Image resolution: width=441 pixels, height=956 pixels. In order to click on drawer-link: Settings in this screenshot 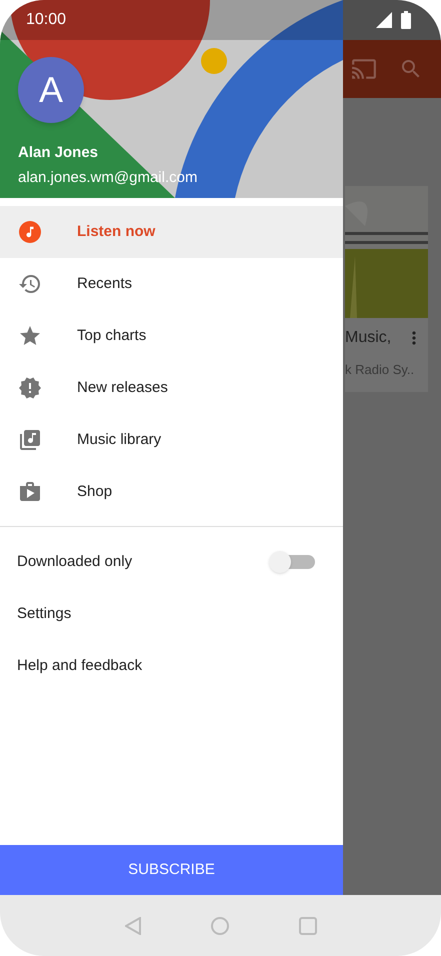, I will do `click(171, 614)`.